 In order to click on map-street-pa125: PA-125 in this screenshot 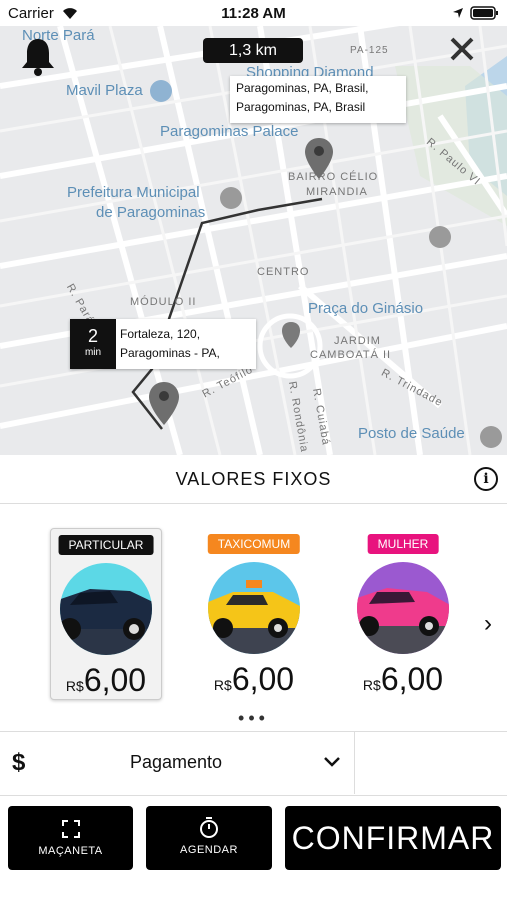, I will do `click(369, 50)`.